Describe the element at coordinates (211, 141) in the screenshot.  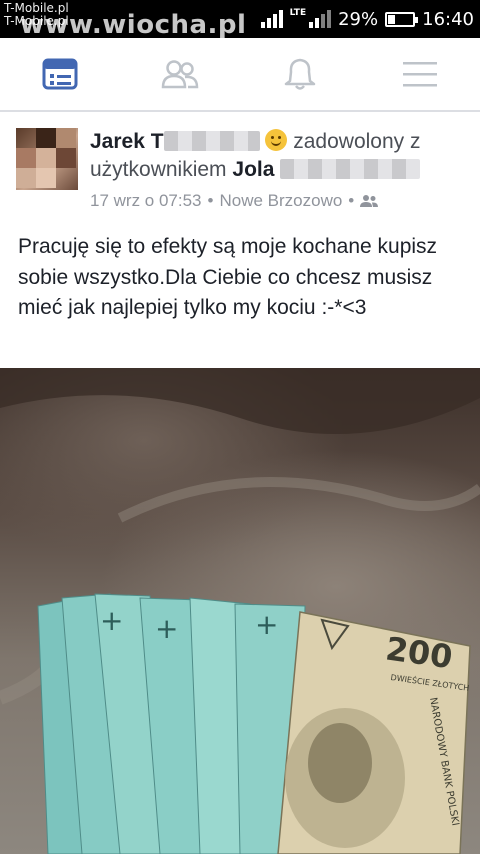
I see `blurred-surname` at that location.